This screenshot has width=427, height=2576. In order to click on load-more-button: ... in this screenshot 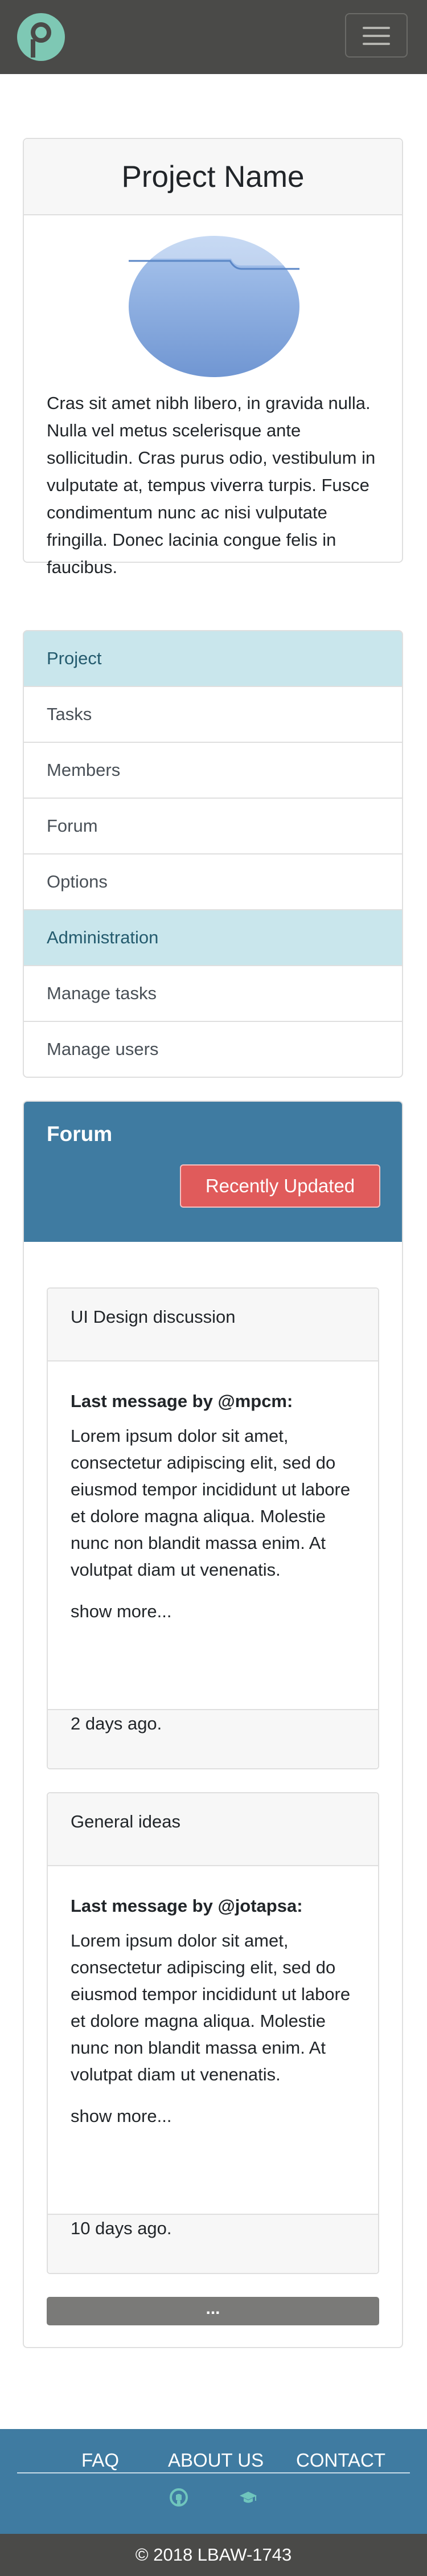, I will do `click(213, 2311)`.